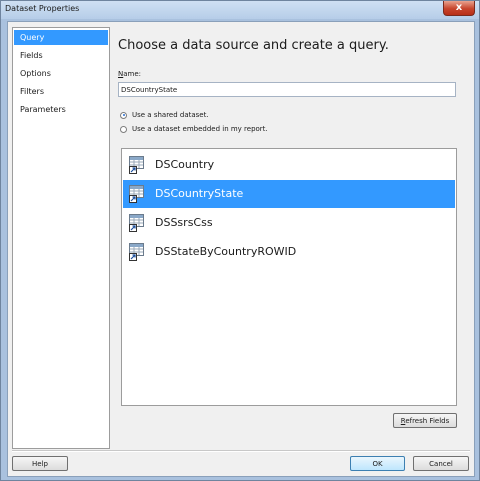 The height and width of the screenshot is (481, 480). I want to click on radio-shared-label: Use a shared dataset., so click(170, 115).